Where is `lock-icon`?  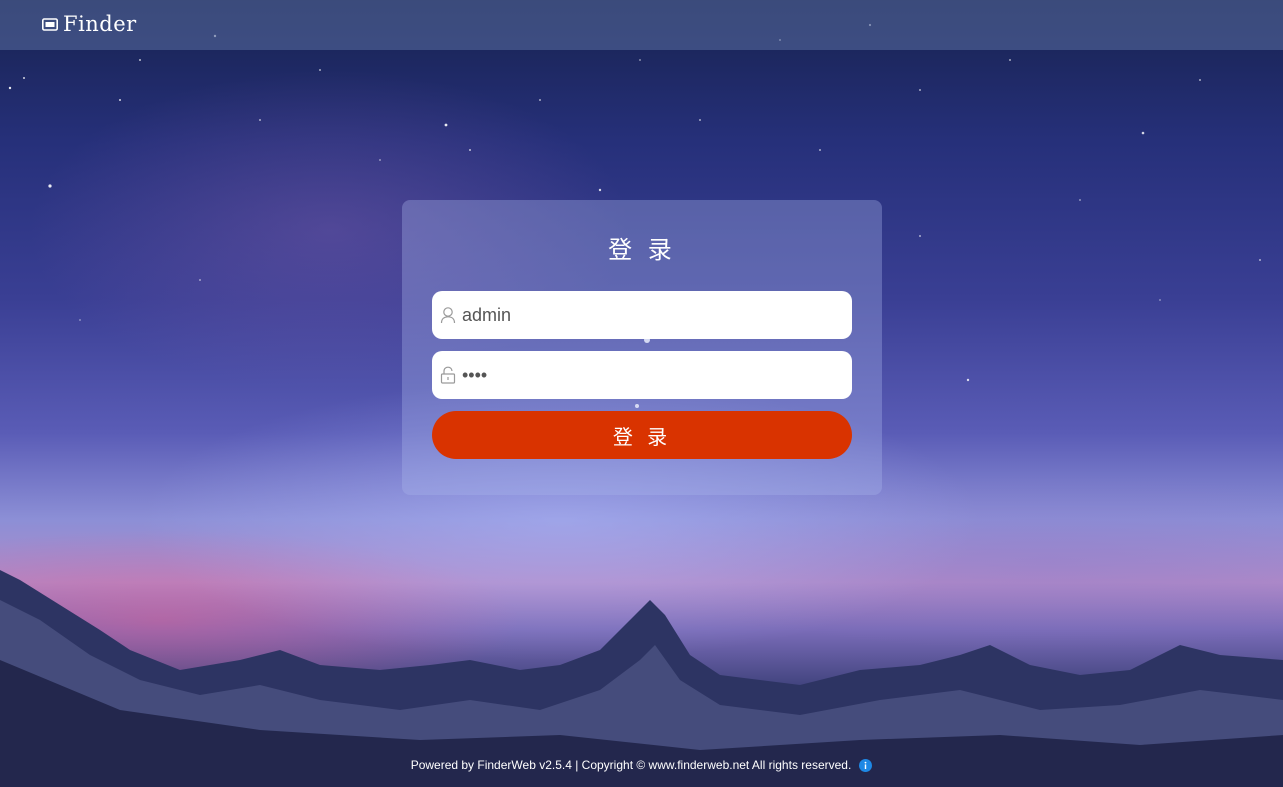 lock-icon is located at coordinates (447, 375).